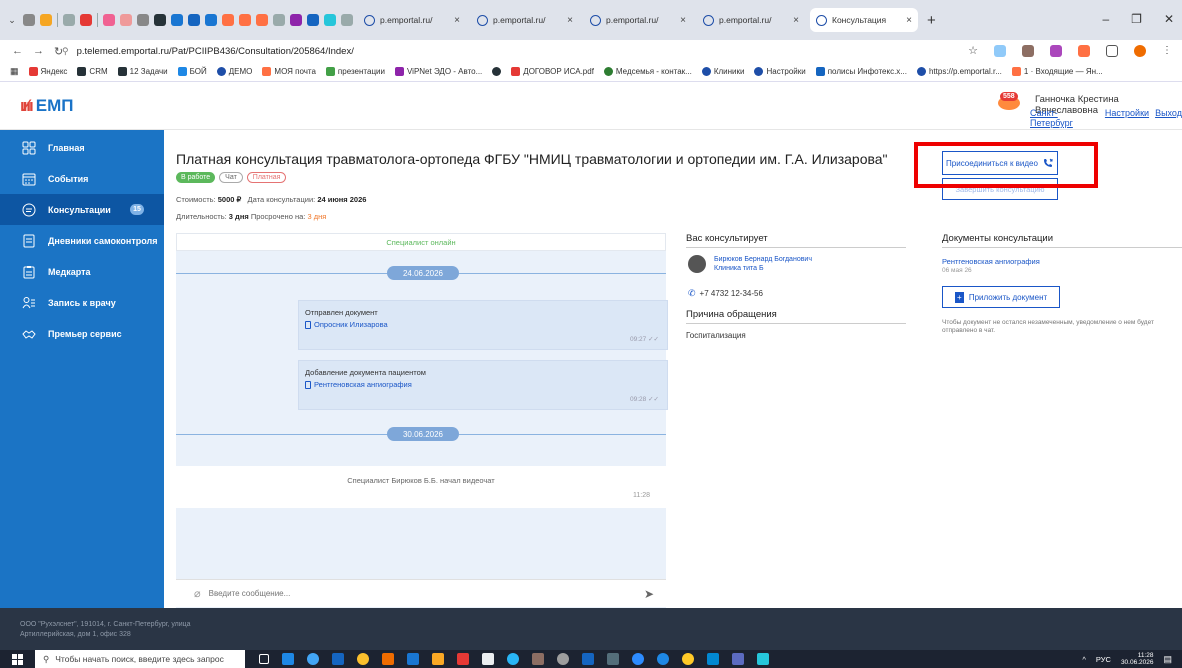 This screenshot has width=1182, height=668. I want to click on sidebar-item-medcard: Медкарта, so click(82, 271).